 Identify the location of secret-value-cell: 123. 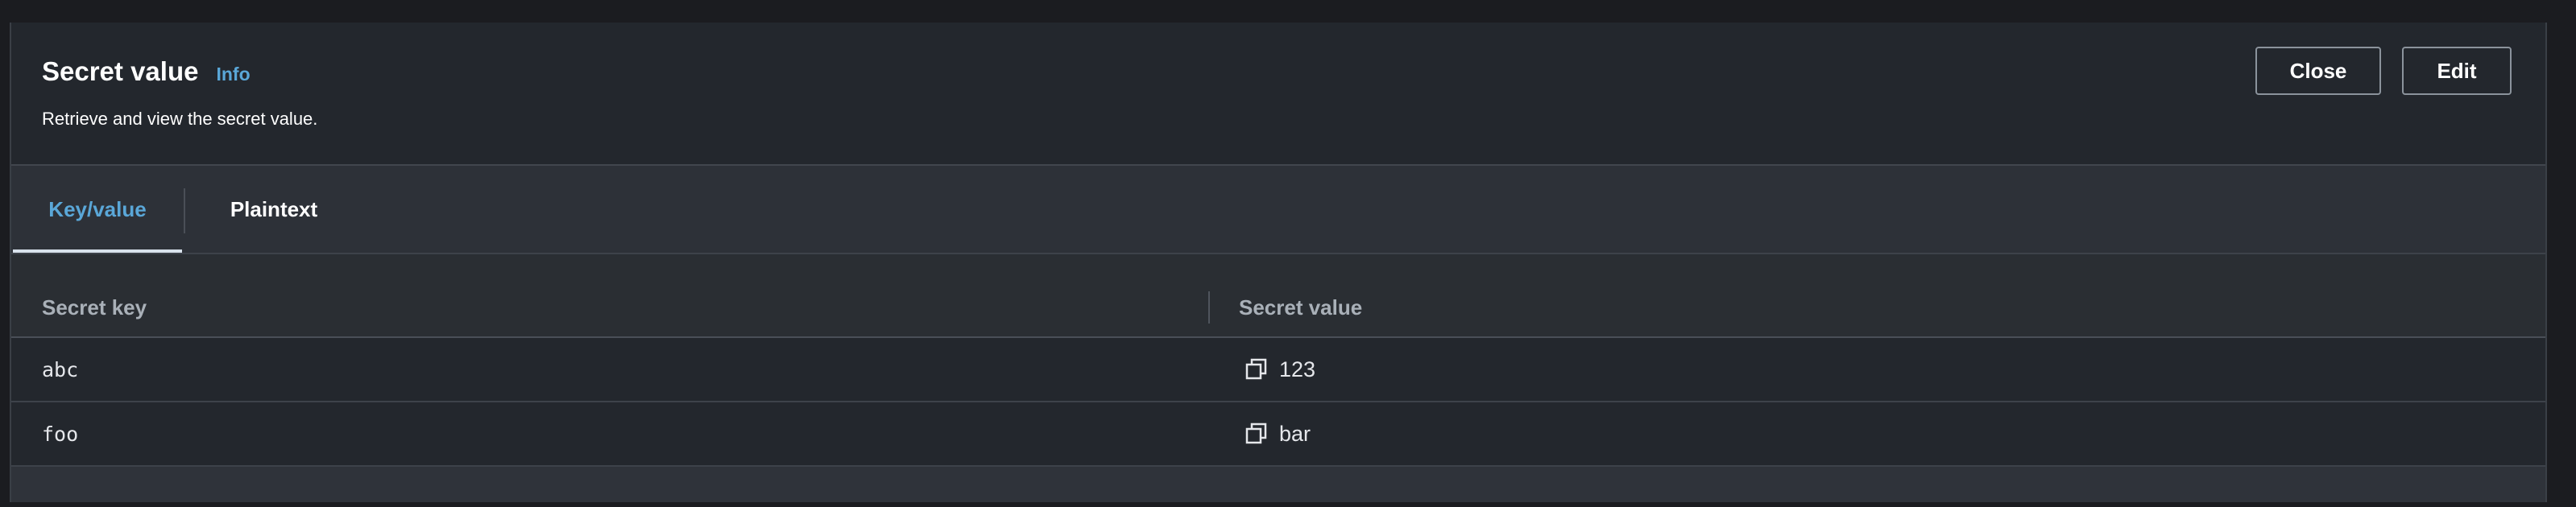
(1279, 369).